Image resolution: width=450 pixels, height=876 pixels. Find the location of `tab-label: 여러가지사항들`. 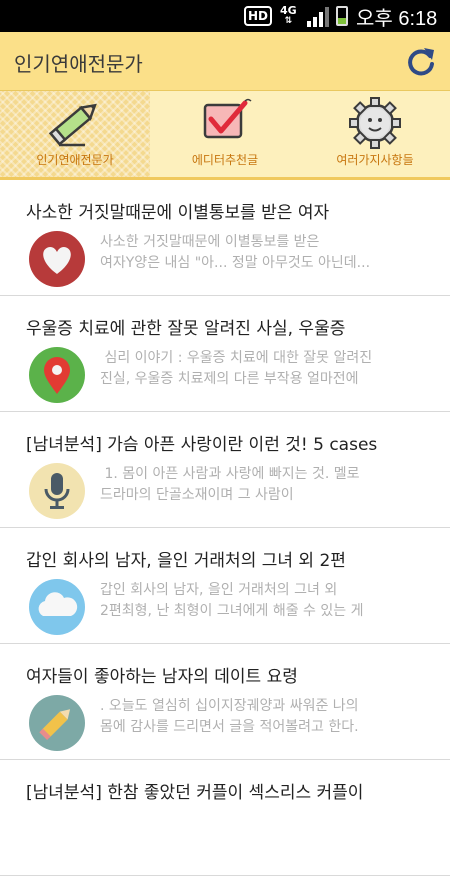

tab-label: 여러가지사항들 is located at coordinates (375, 160).